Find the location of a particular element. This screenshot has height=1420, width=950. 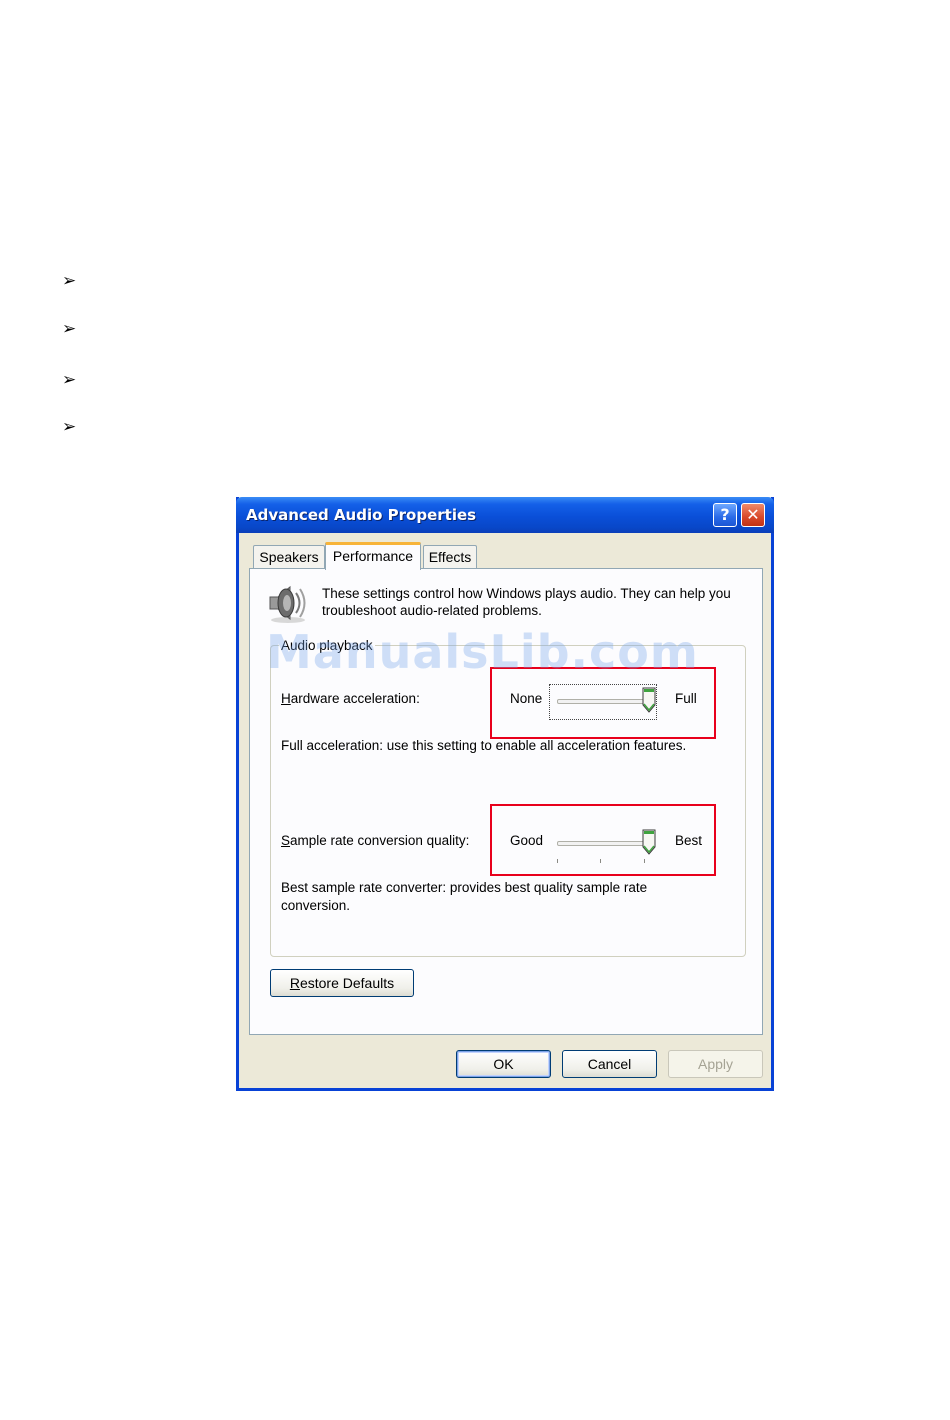

window-title: Advanced Audio Properties is located at coordinates (361, 515).